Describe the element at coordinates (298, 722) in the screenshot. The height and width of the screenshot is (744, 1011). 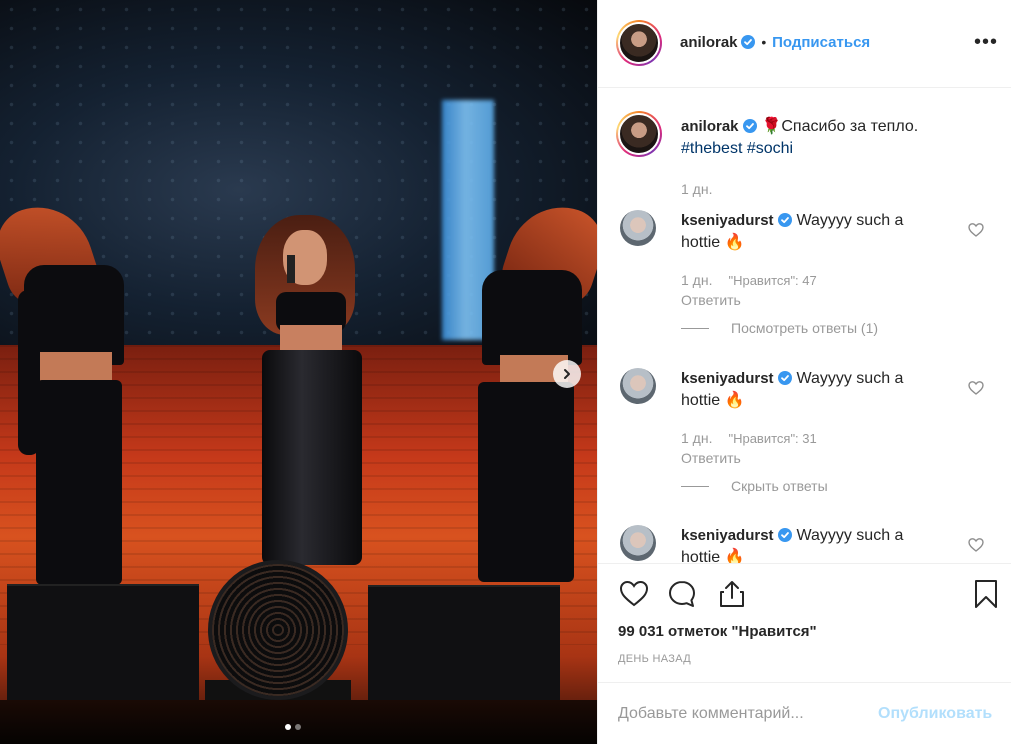
I see `stage-front-edge` at that location.